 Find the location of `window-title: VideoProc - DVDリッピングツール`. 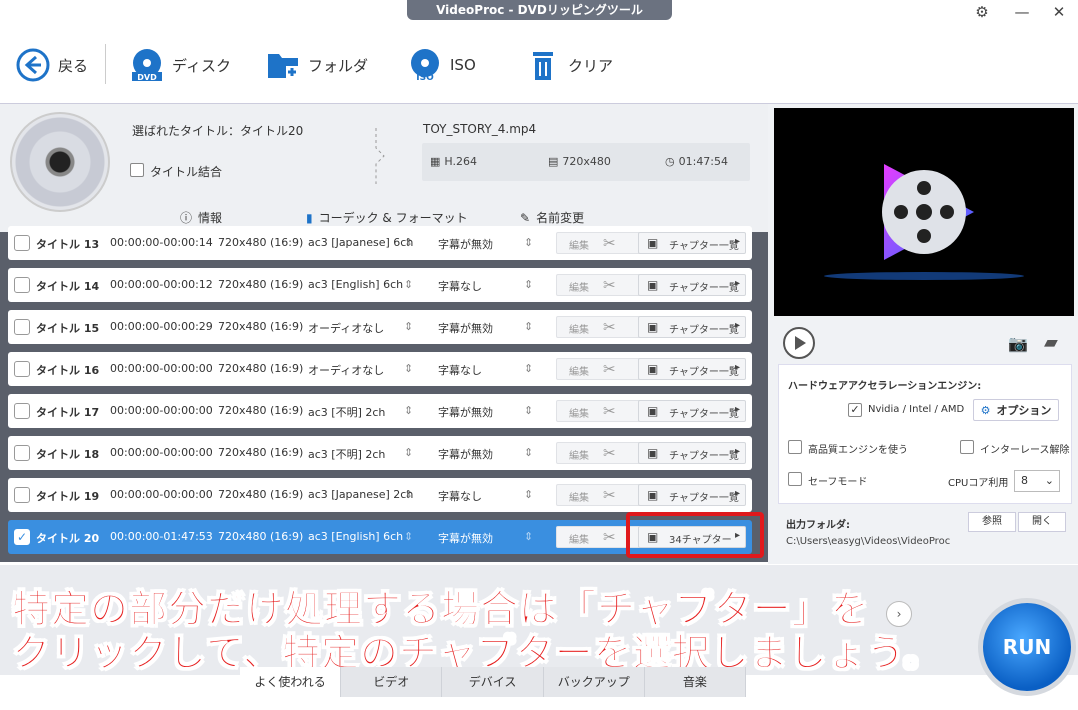

window-title: VideoProc - DVDリッピングツール is located at coordinates (539, 10).